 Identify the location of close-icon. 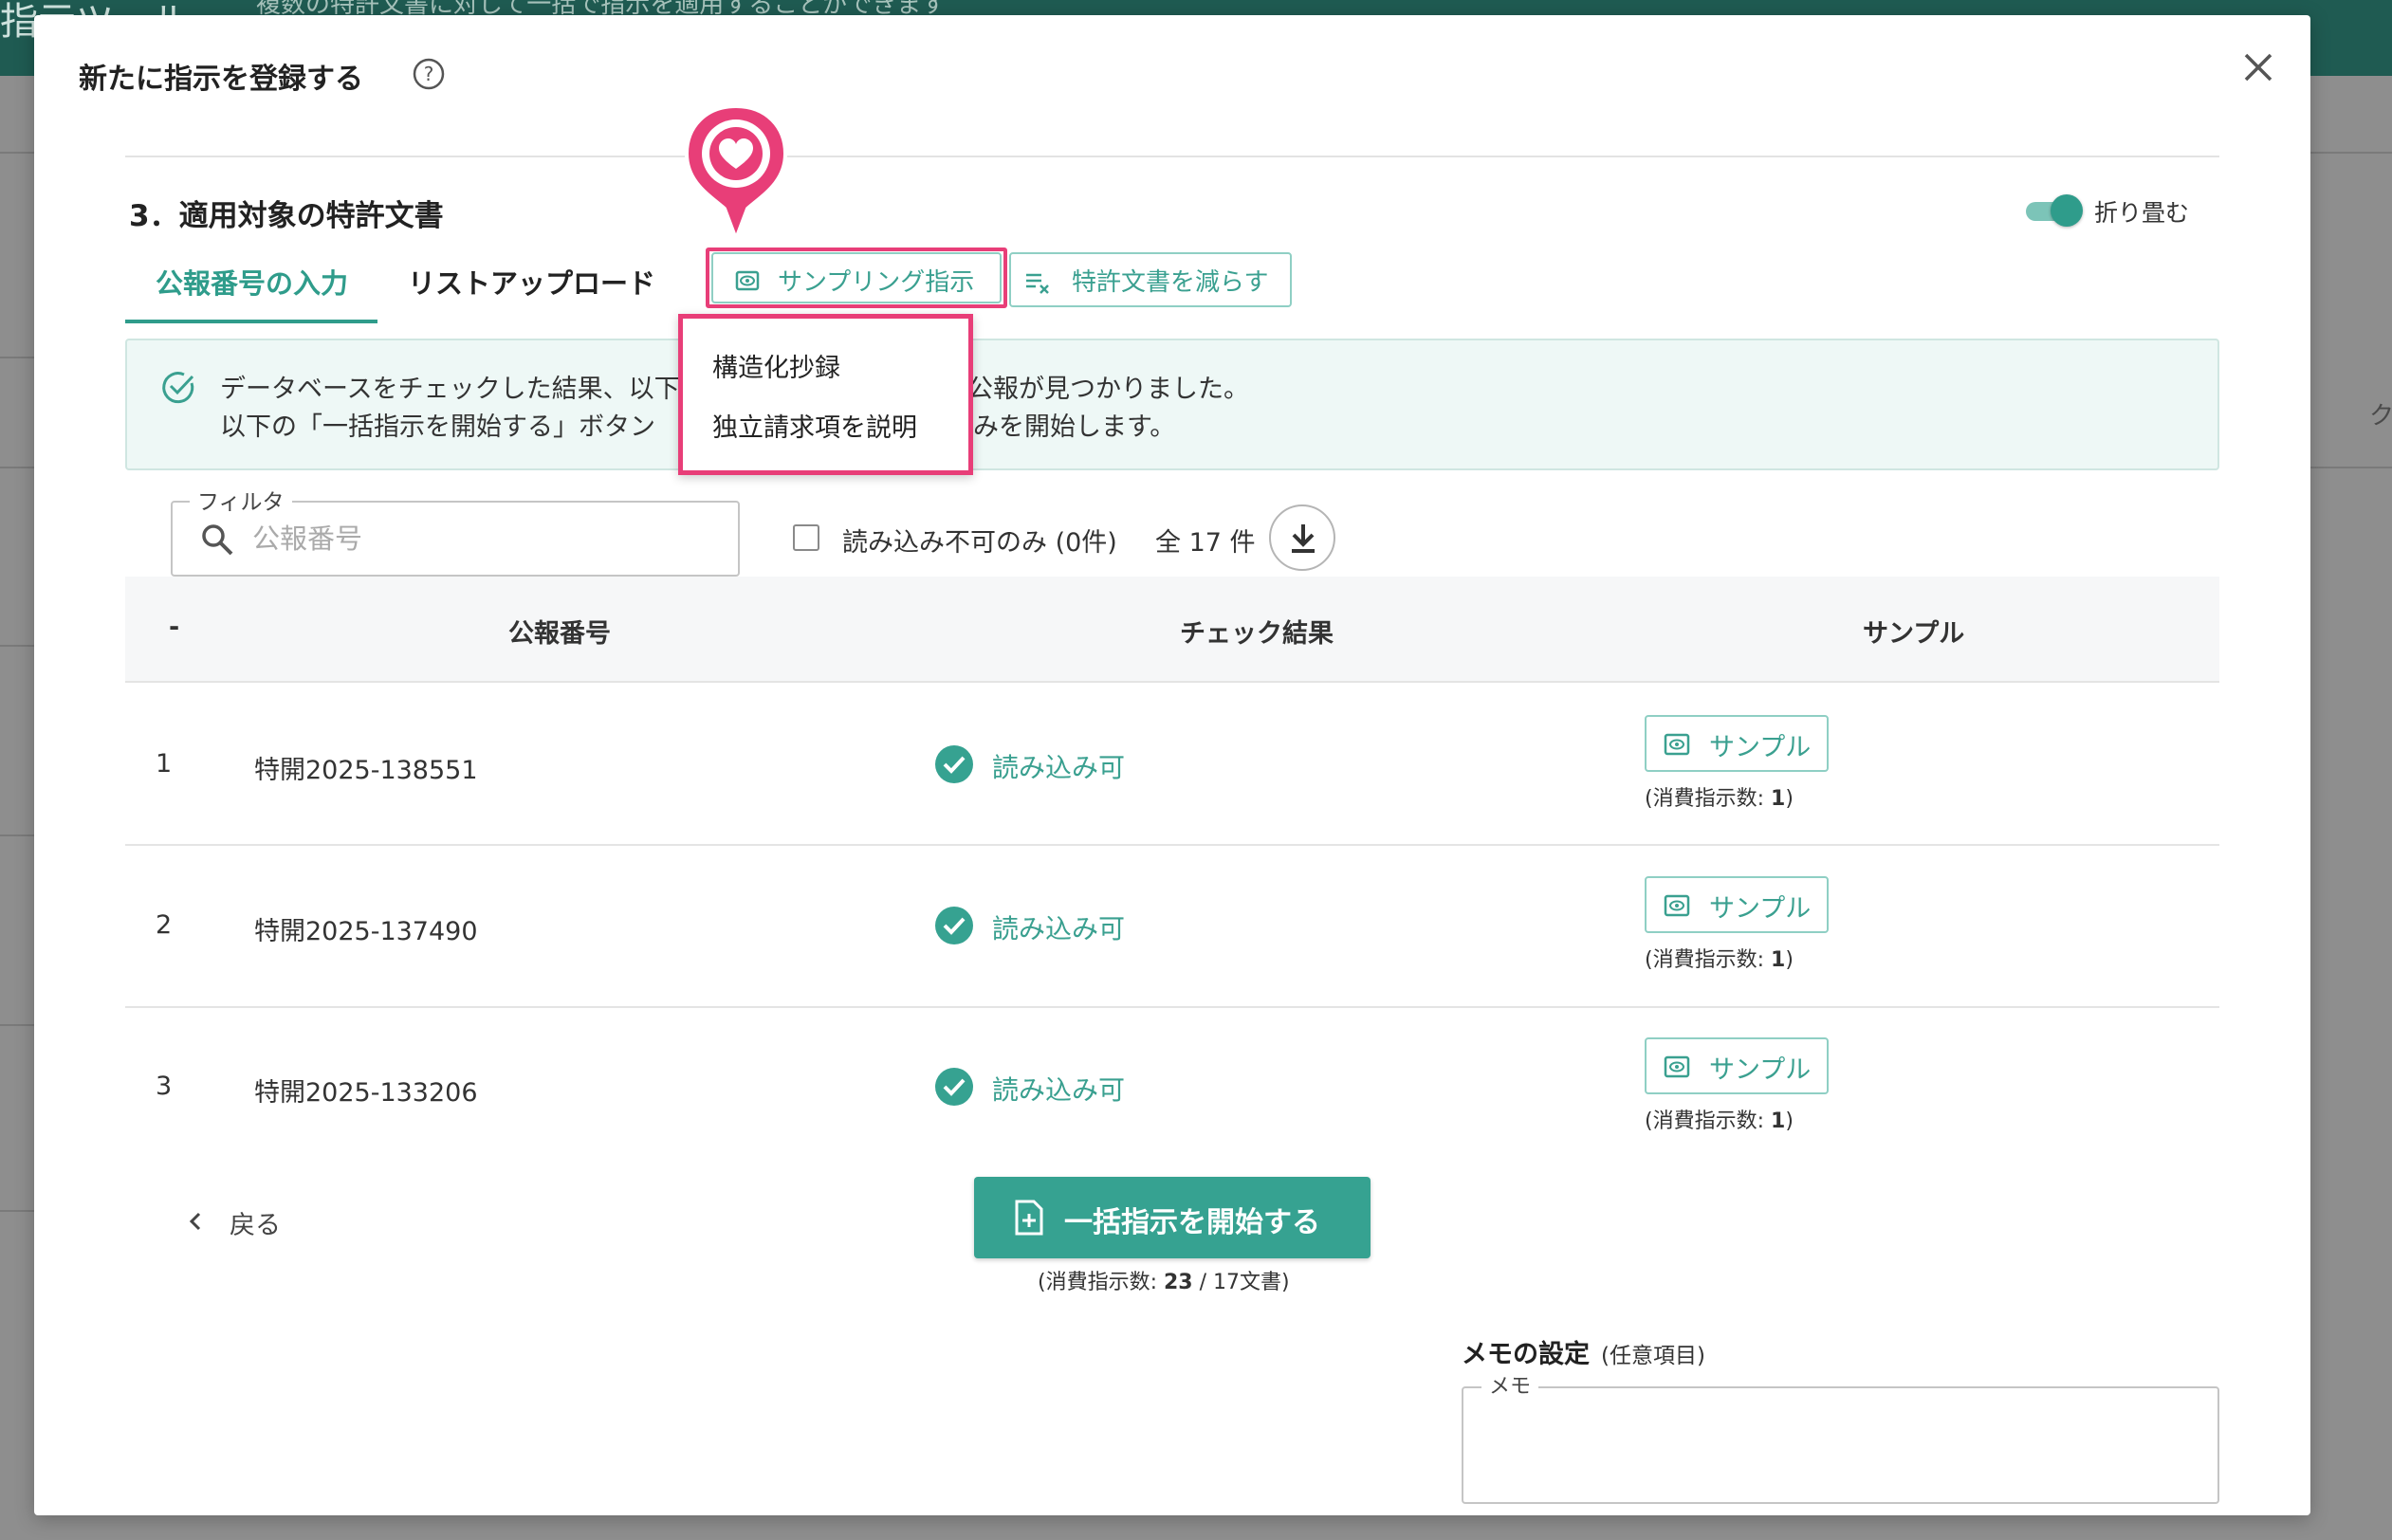
(2258, 67).